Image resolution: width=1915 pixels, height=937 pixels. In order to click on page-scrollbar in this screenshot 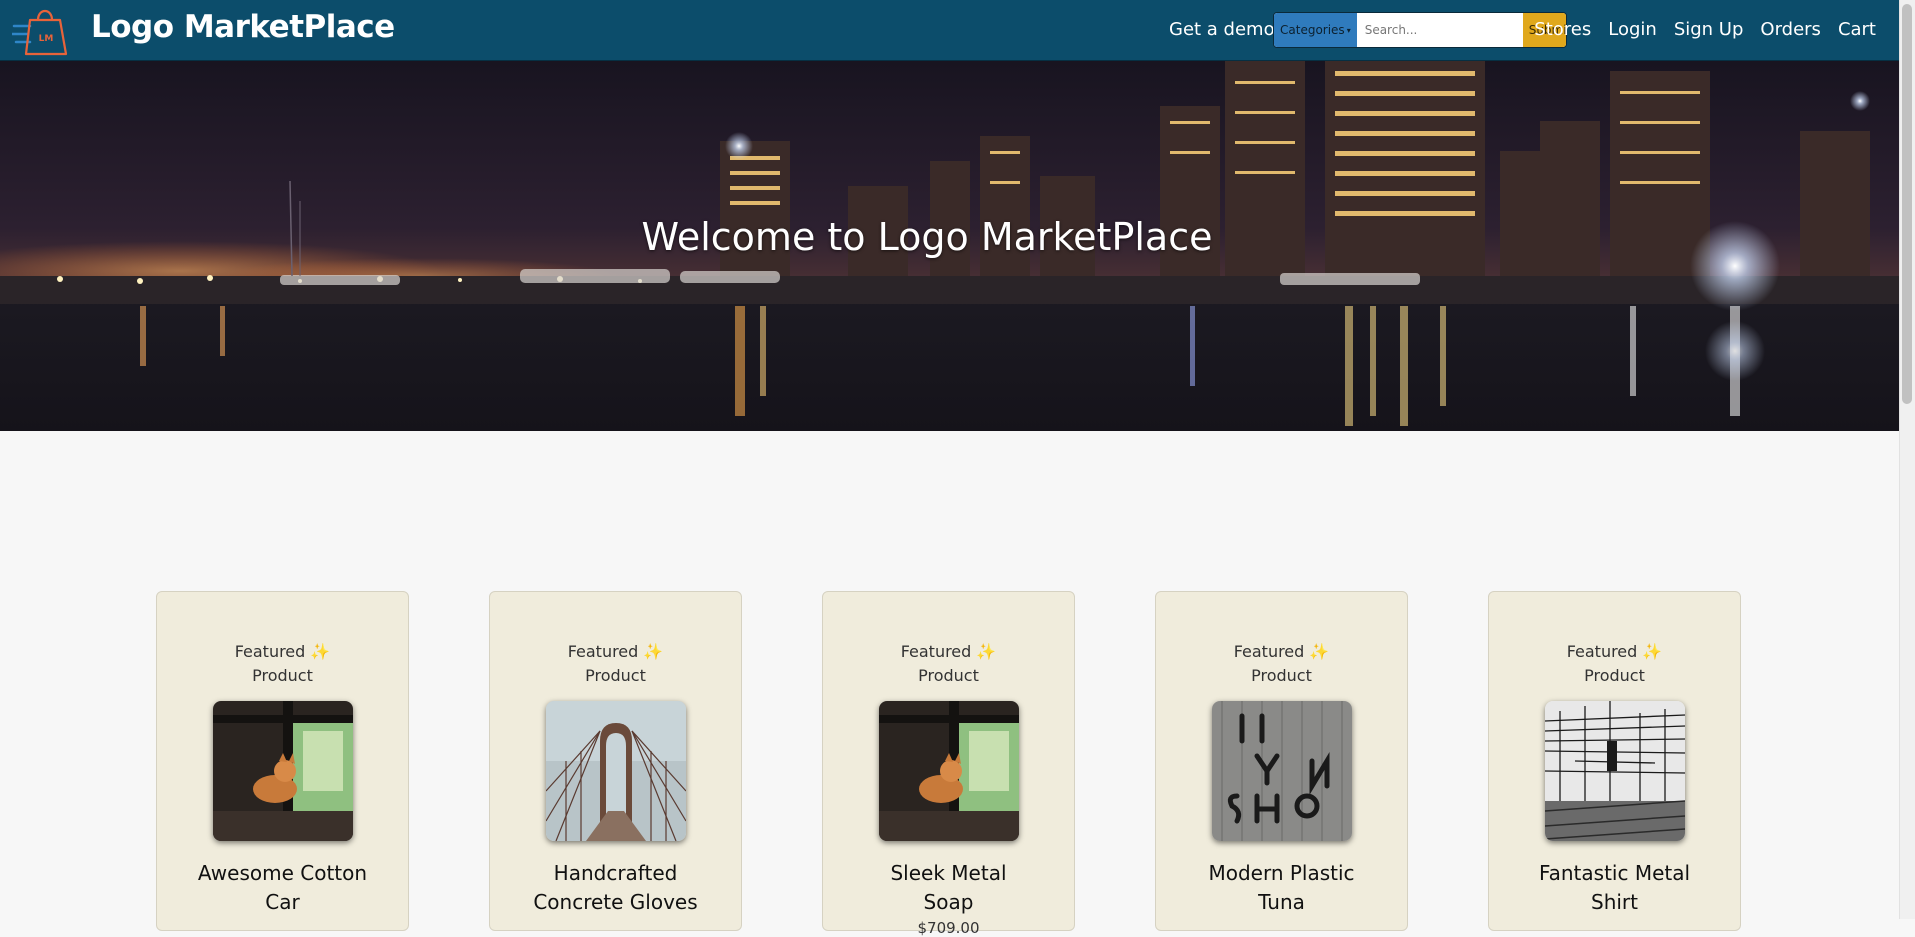, I will do `click(1907, 459)`.